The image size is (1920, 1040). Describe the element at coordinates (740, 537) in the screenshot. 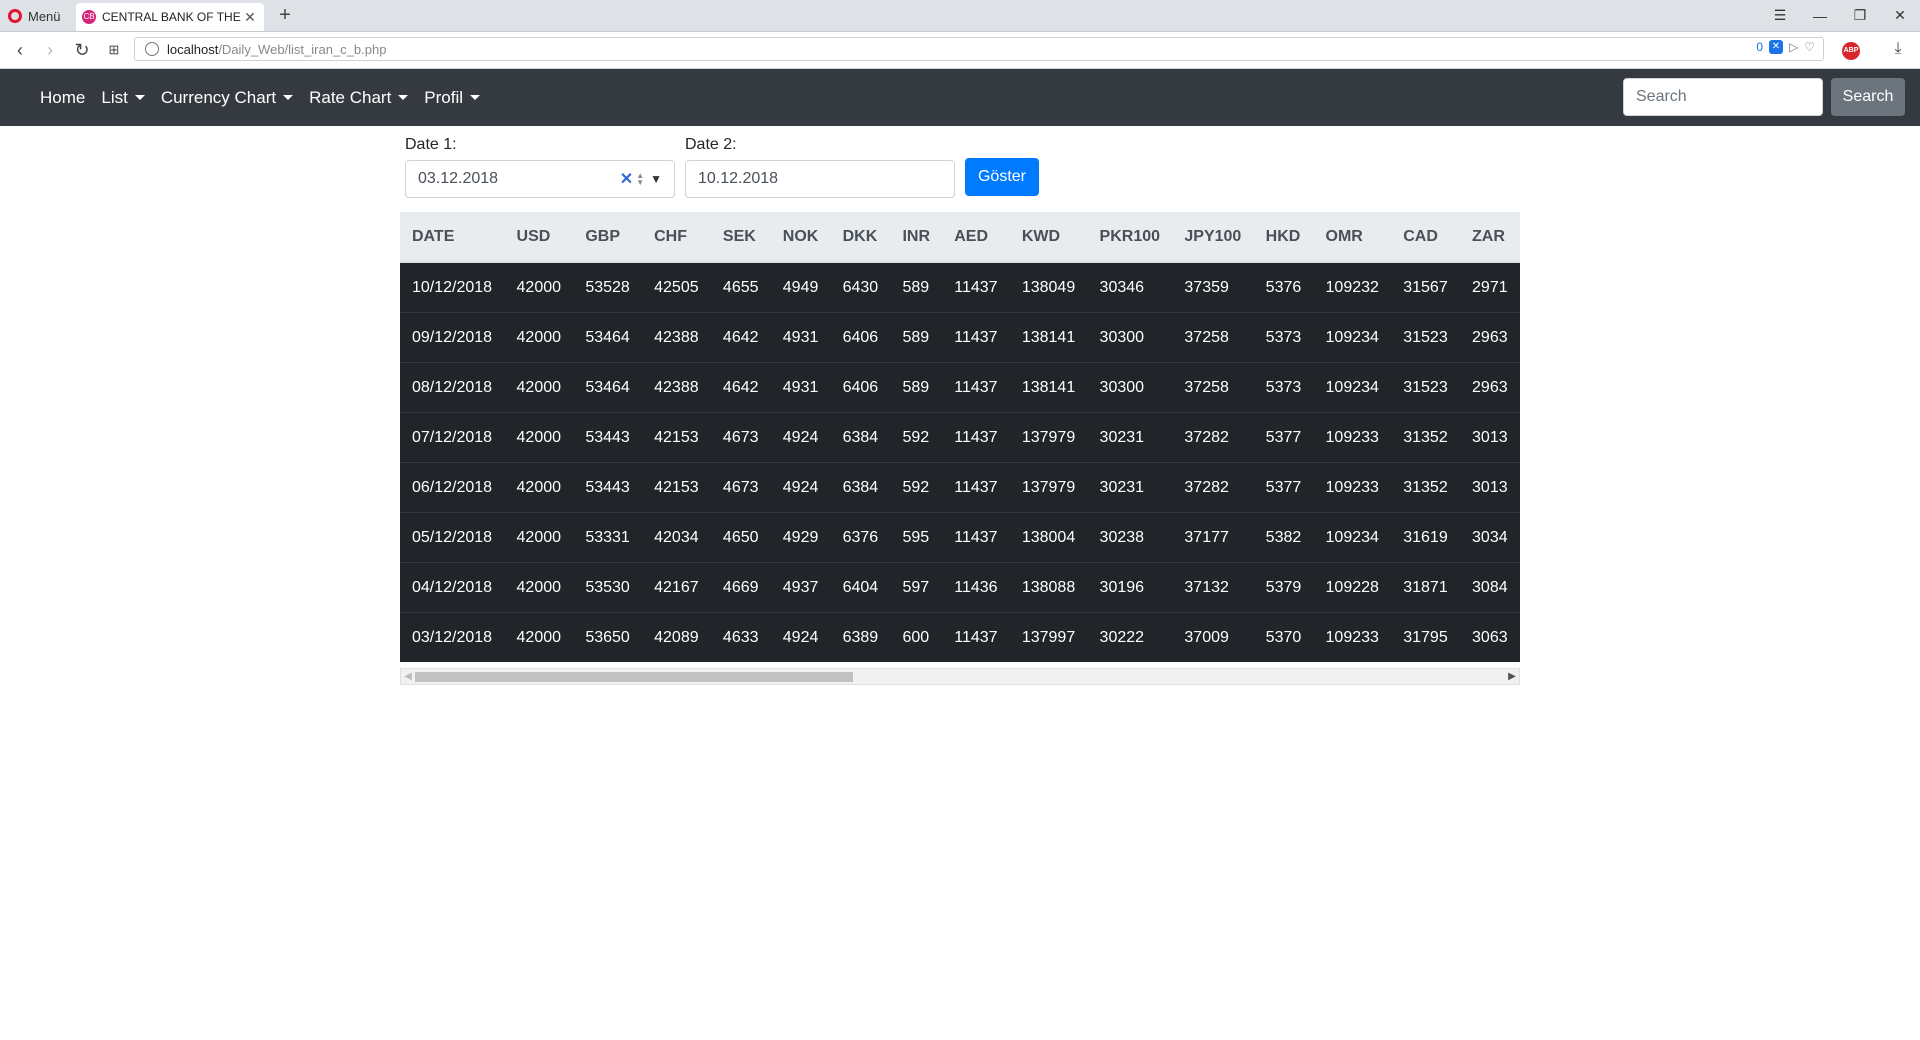

I see `table-cell: 4650` at that location.